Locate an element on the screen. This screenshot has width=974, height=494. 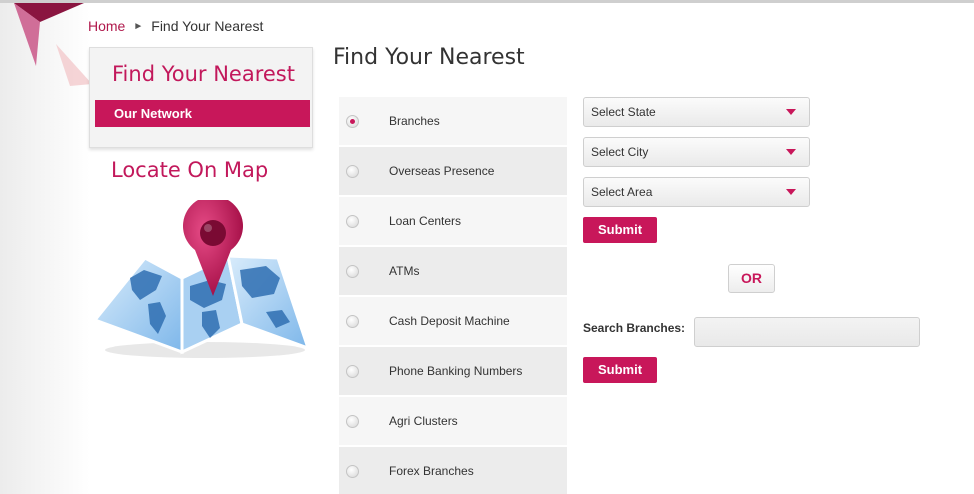
sidebar-nav-box: Find Your Nearest Our Network is located at coordinates (201, 97).